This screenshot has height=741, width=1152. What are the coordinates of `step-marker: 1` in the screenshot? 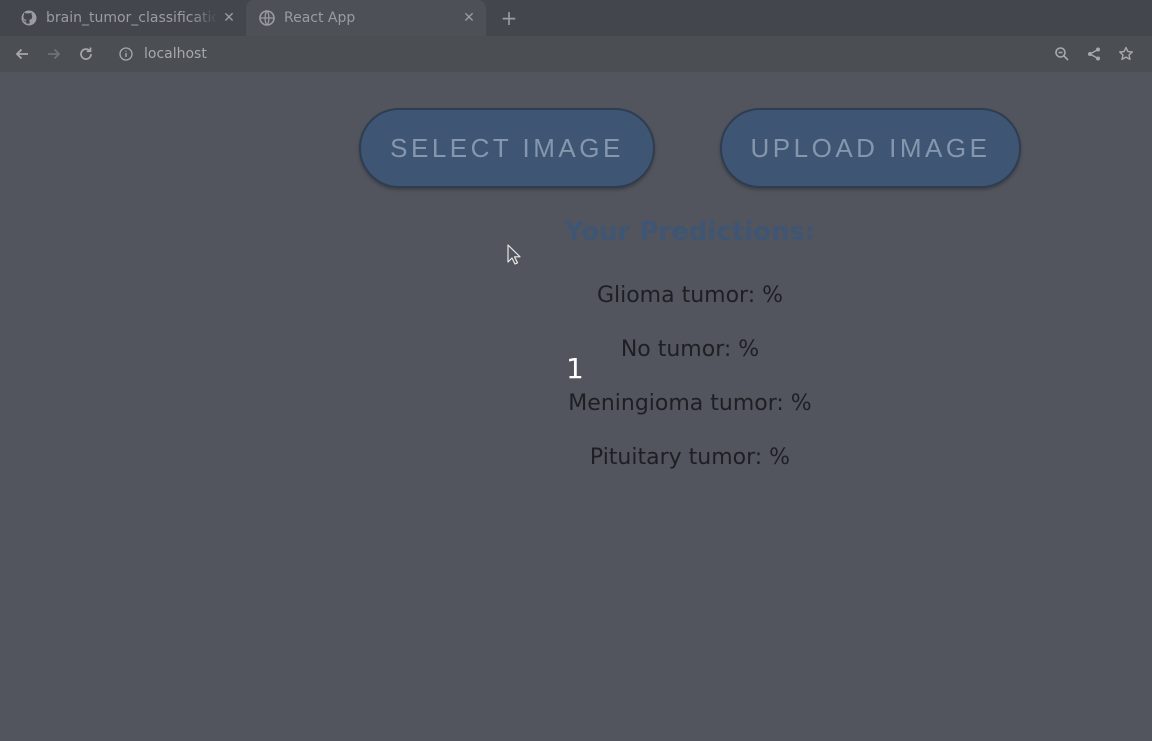 It's located at (575, 368).